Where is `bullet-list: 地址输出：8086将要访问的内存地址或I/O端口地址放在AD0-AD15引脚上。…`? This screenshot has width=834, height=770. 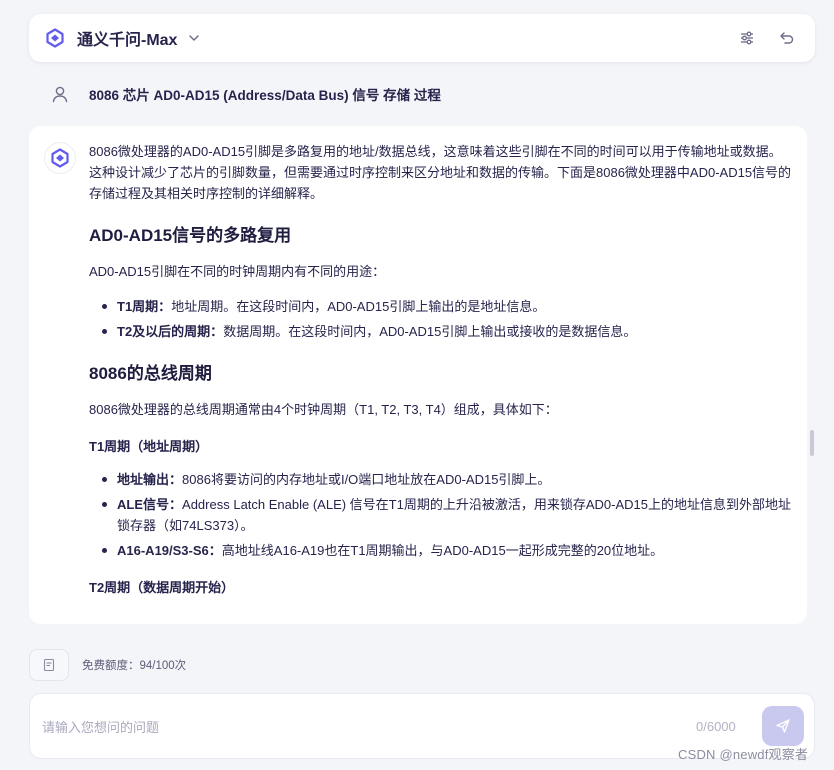 bullet-list: 地址输出：8086将要访问的内存地址或I/O端口地址放在AD0-AD15引脚上。… is located at coordinates (441, 515).